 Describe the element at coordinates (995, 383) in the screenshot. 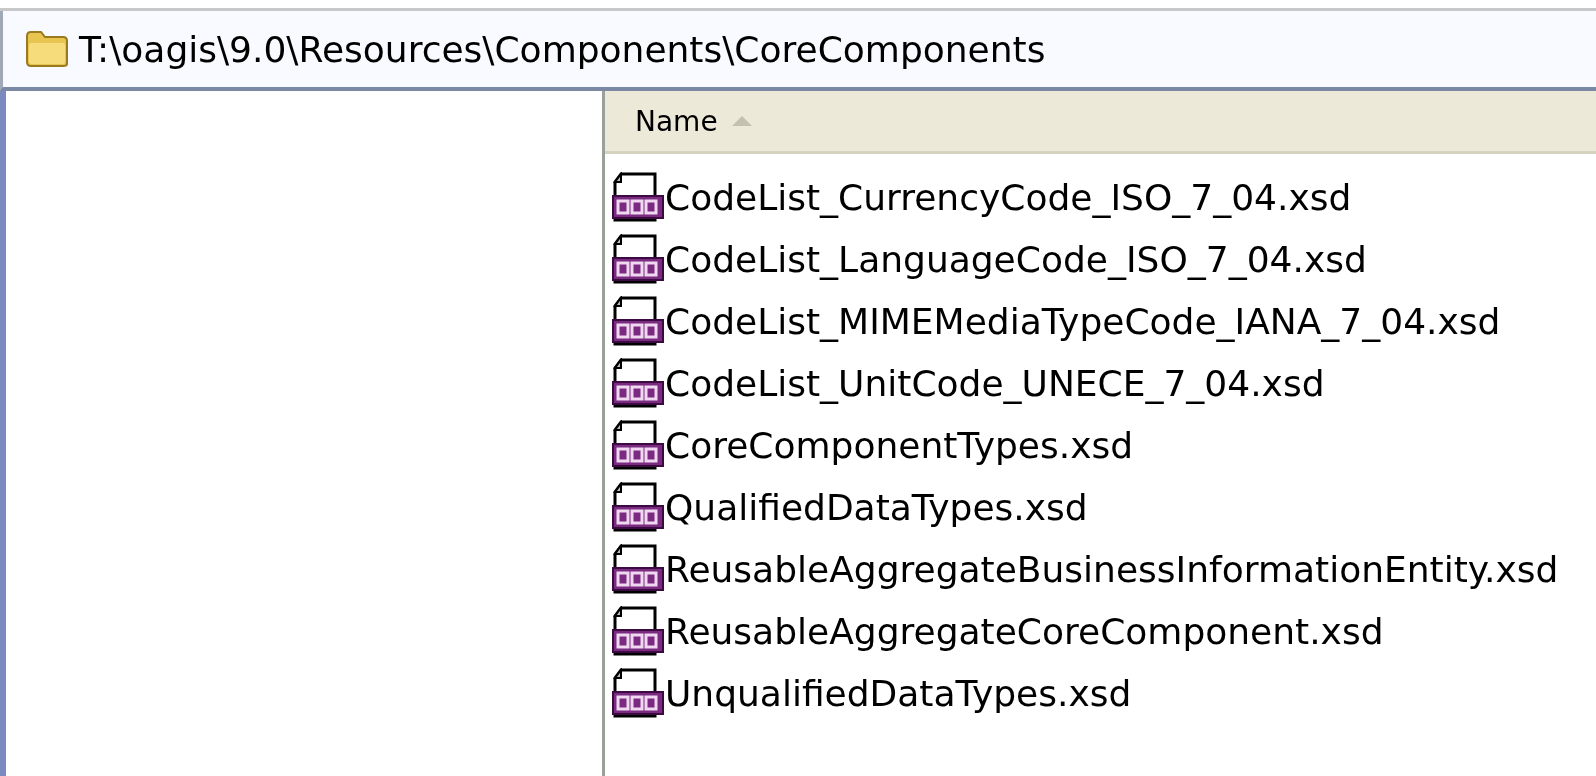

I see `file-name: CodeList_UnitCode_UNECE_7_04.xsd` at that location.